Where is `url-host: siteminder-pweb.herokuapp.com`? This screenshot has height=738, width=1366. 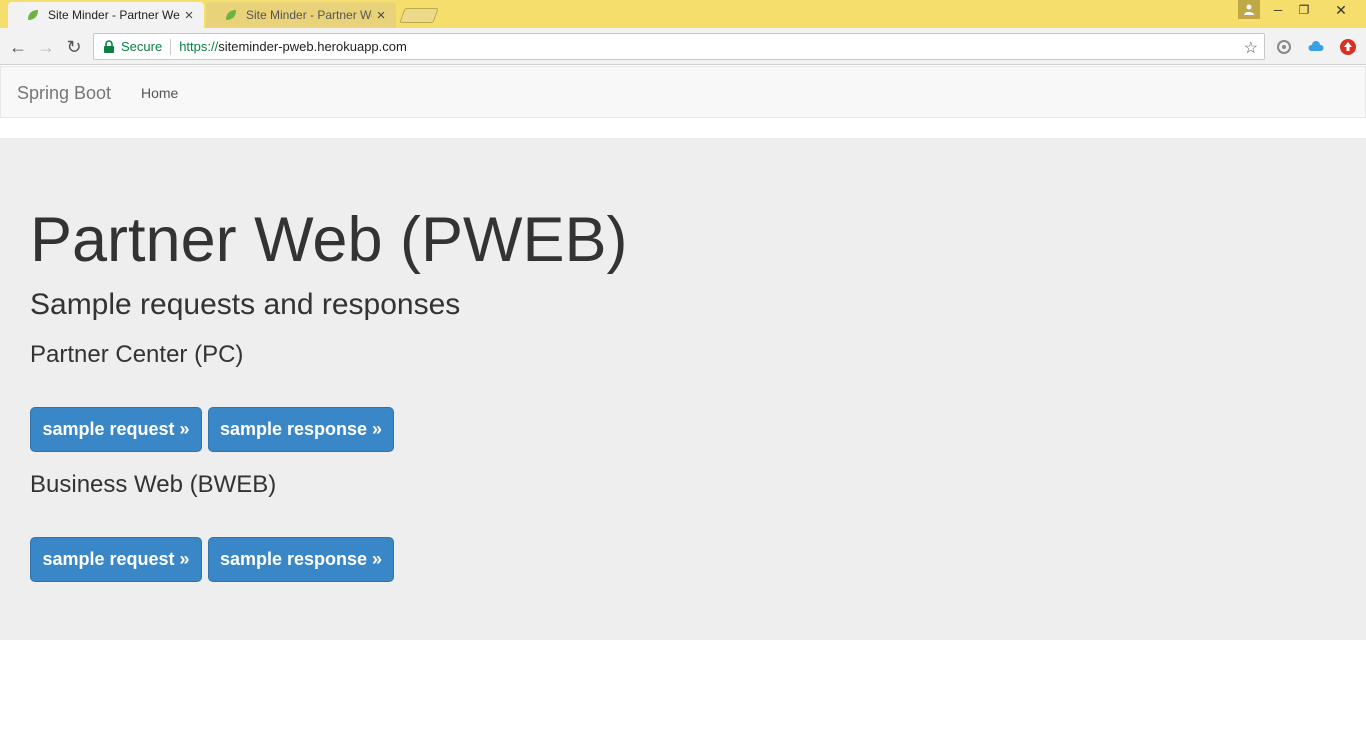
url-host: siteminder-pweb.herokuapp.com is located at coordinates (312, 46).